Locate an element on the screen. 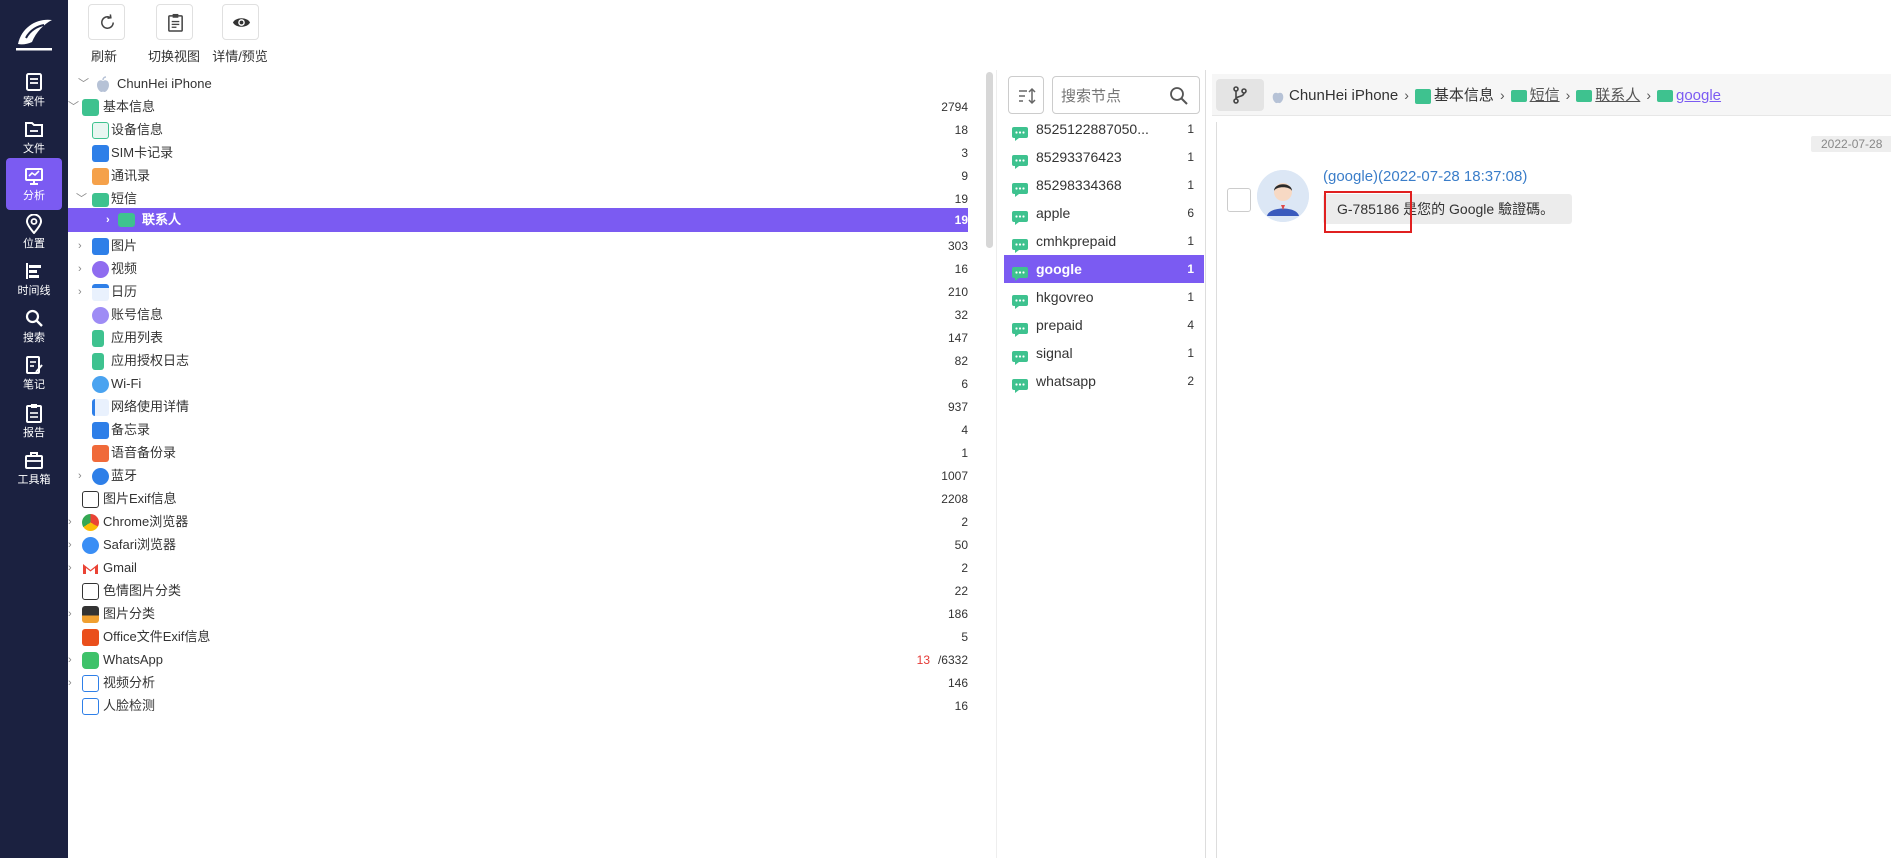 The image size is (1891, 858). breadcrumb-contacts: 联系人 is located at coordinates (1608, 96).